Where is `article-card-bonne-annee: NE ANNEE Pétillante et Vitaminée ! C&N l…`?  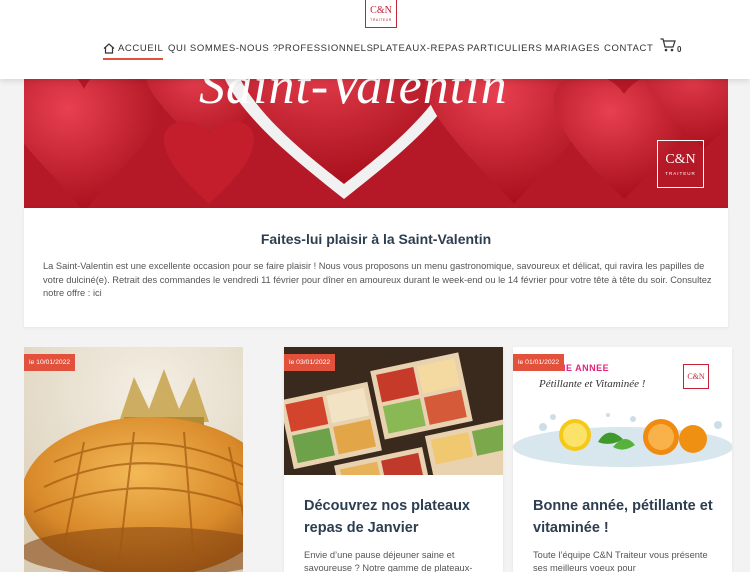 article-card-bonne-annee: NE ANNEE Pétillante et Vitaminée ! C&N l… is located at coordinates (622, 459).